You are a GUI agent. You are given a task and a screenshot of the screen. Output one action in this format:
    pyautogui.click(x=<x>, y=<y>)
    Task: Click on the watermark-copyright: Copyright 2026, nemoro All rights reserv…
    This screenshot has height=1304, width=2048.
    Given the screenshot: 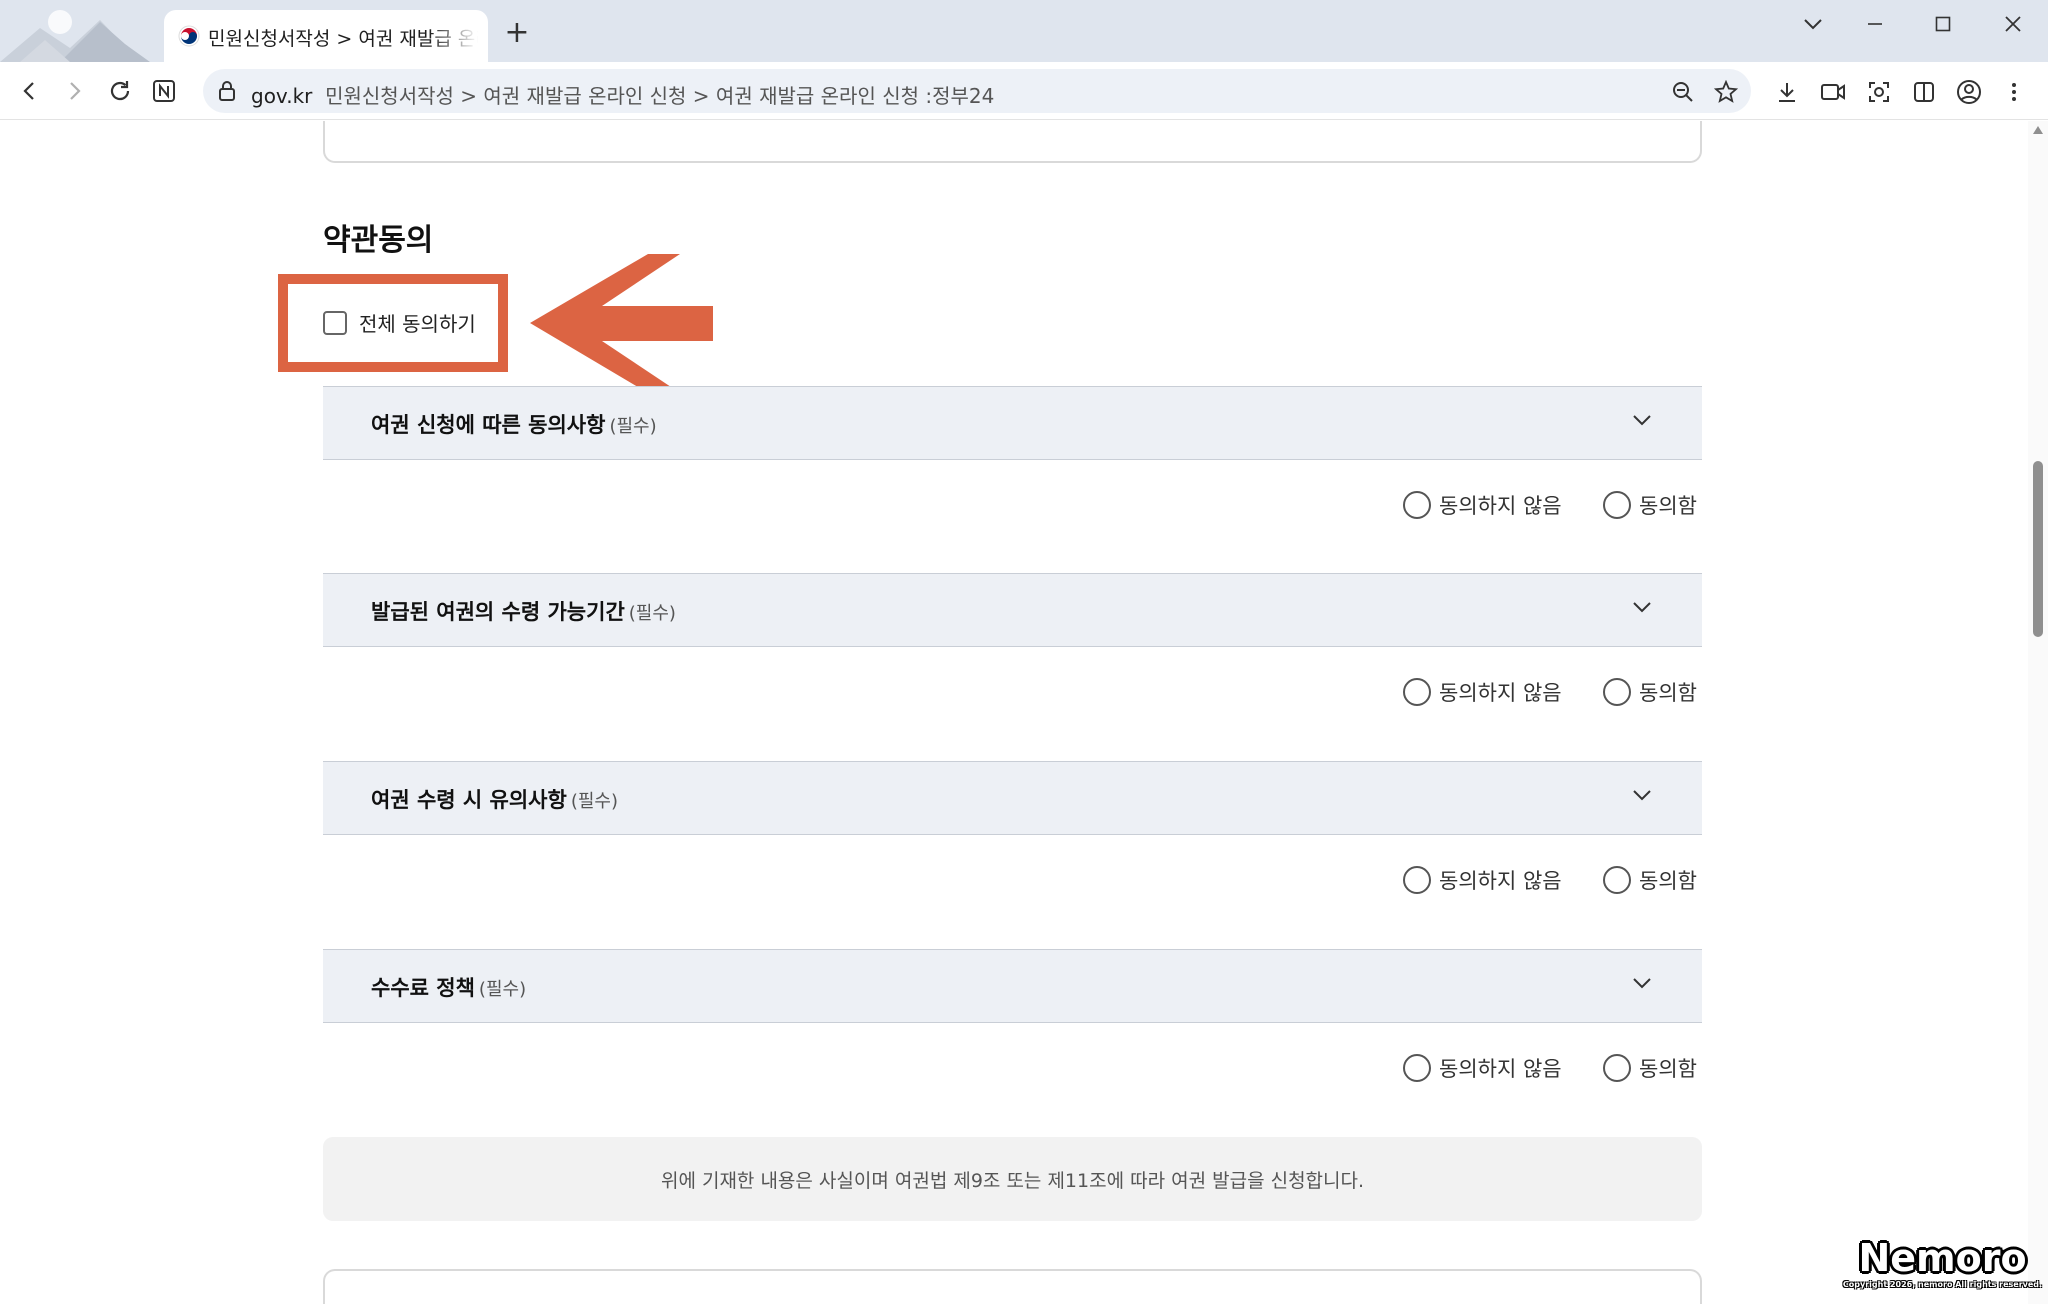 What is the action you would take?
    pyautogui.click(x=1942, y=1284)
    